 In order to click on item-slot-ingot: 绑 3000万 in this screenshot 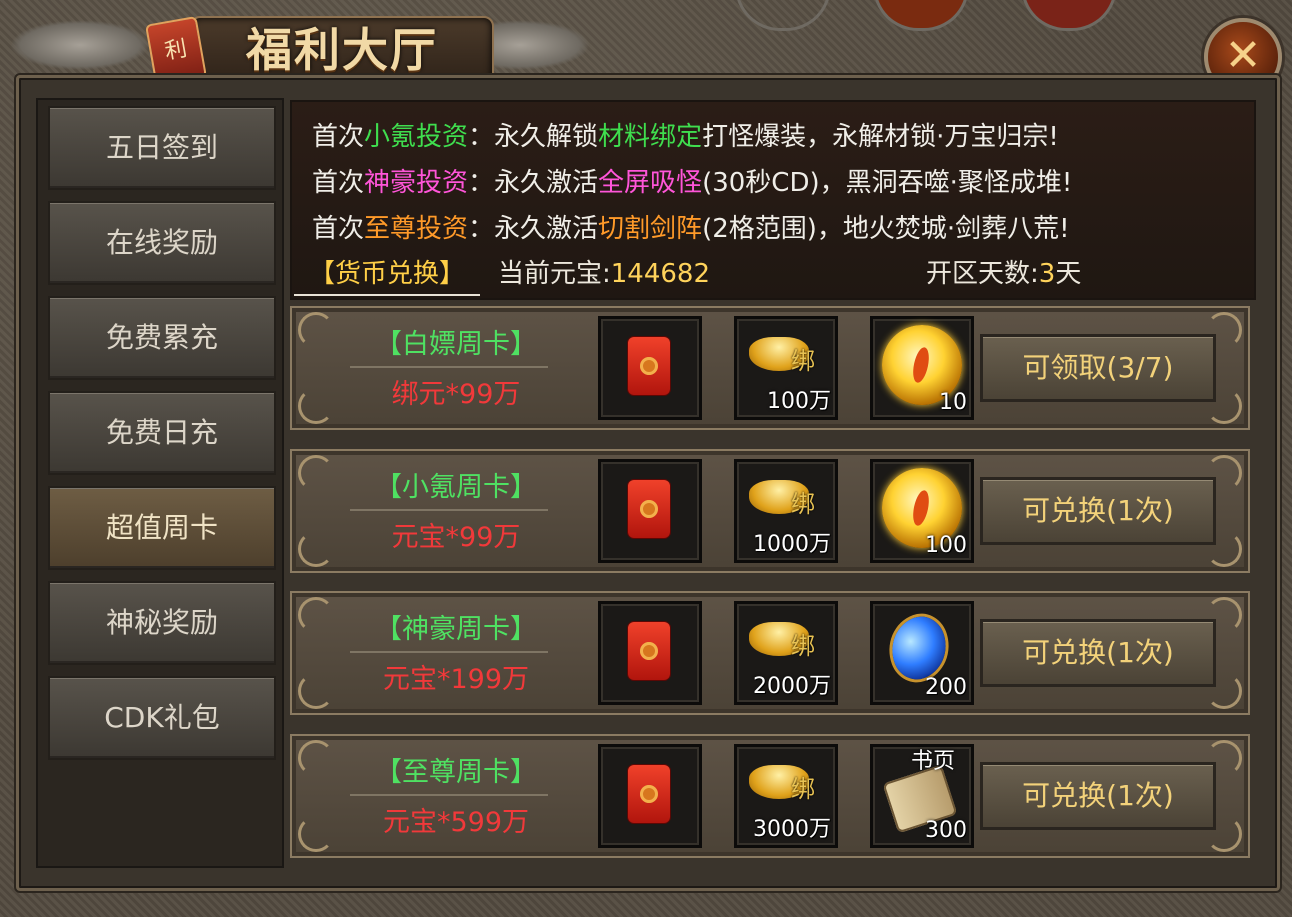, I will do `click(786, 796)`.